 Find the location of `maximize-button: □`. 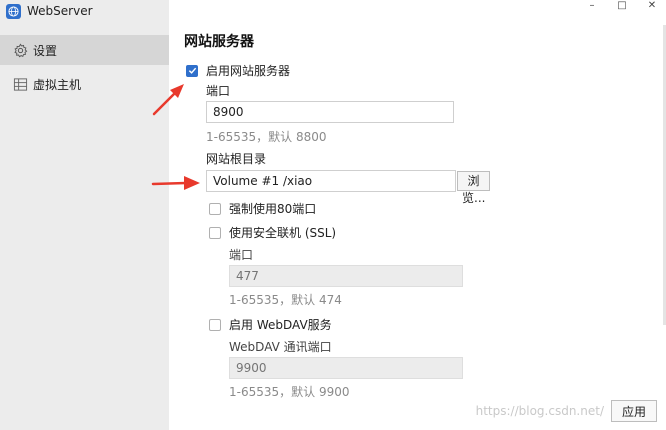

maximize-button: □ is located at coordinates (622, 7).